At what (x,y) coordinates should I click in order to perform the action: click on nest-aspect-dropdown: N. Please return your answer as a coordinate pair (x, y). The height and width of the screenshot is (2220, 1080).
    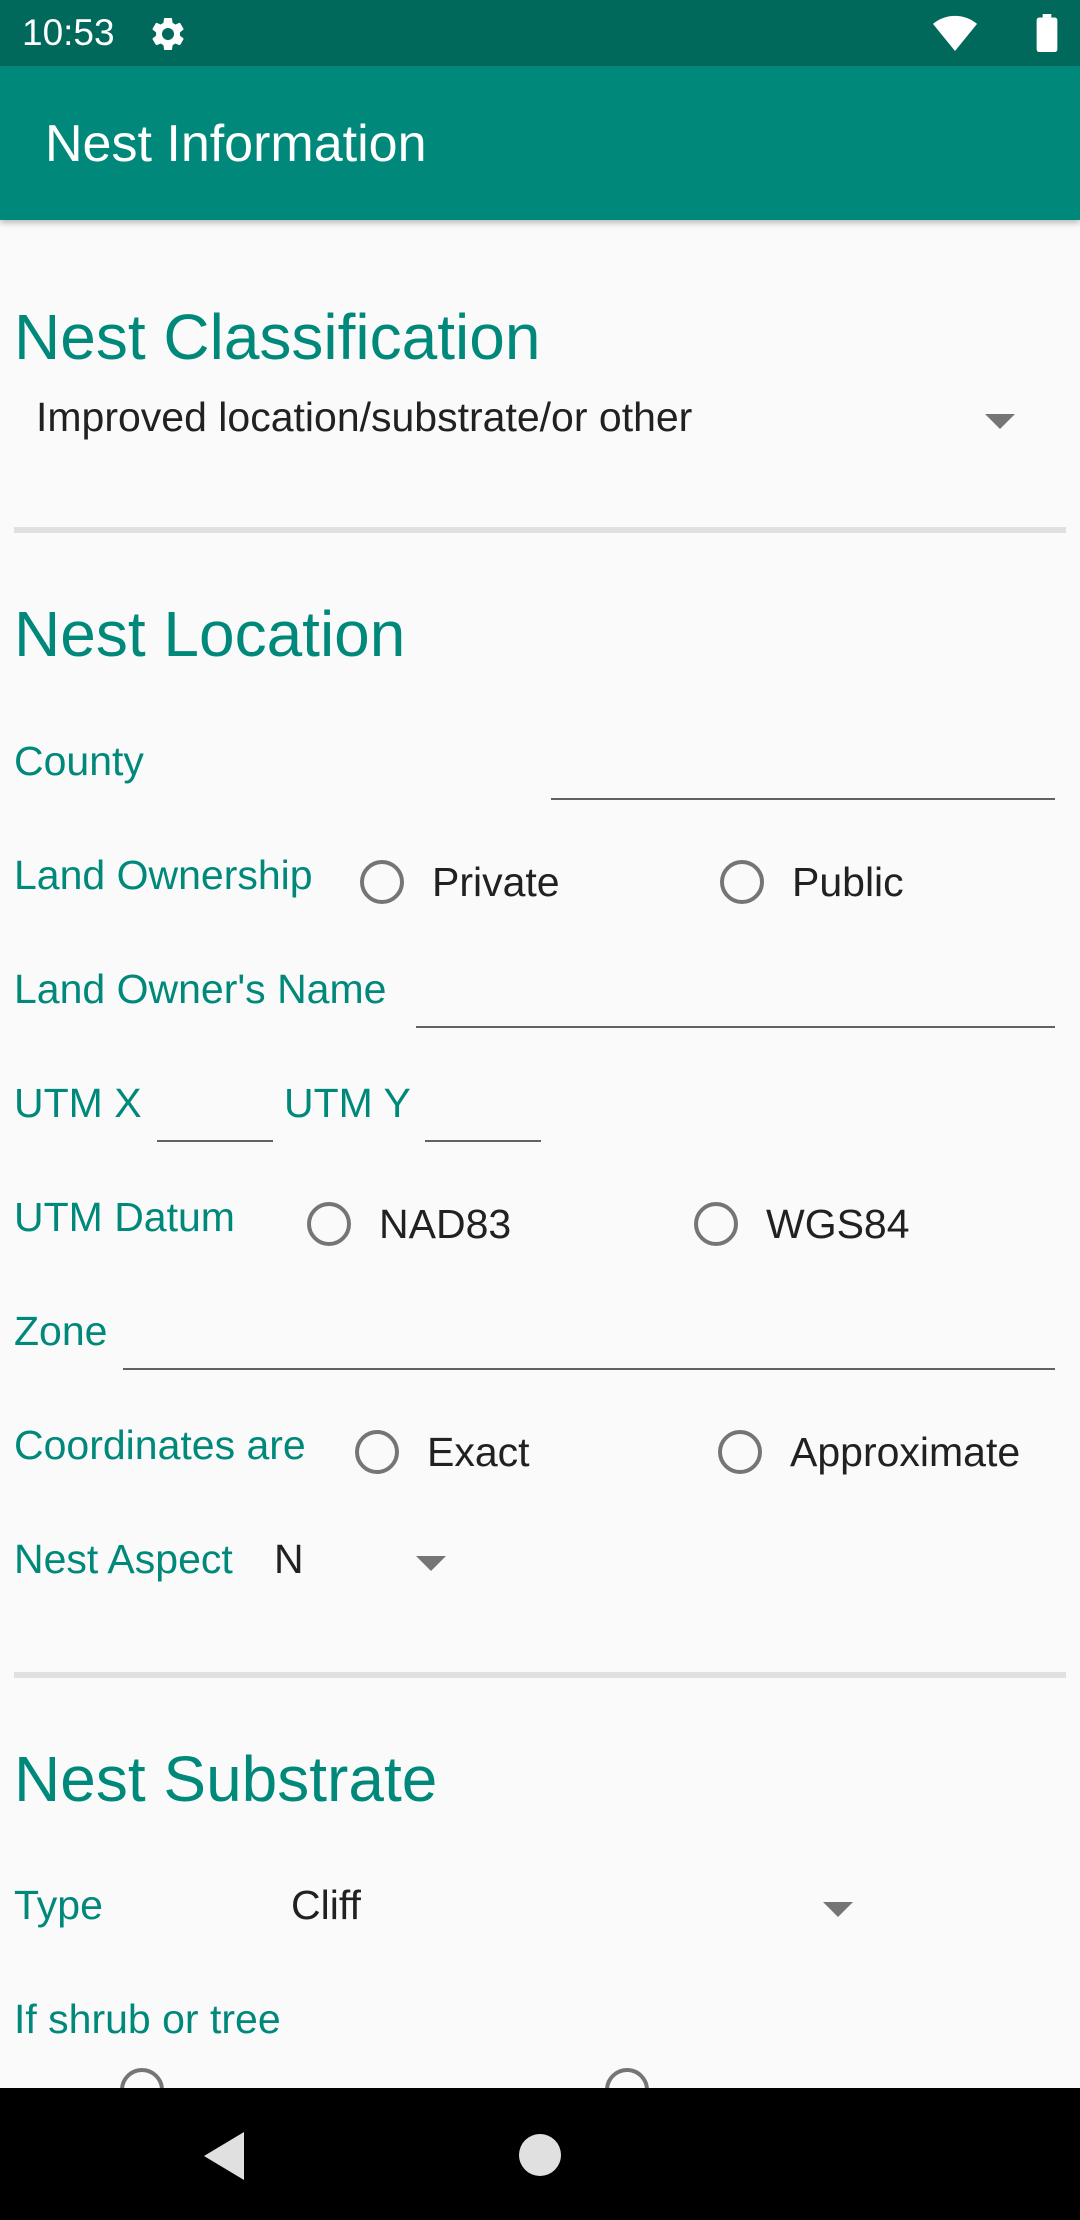
    Looking at the image, I should click on (367, 1561).